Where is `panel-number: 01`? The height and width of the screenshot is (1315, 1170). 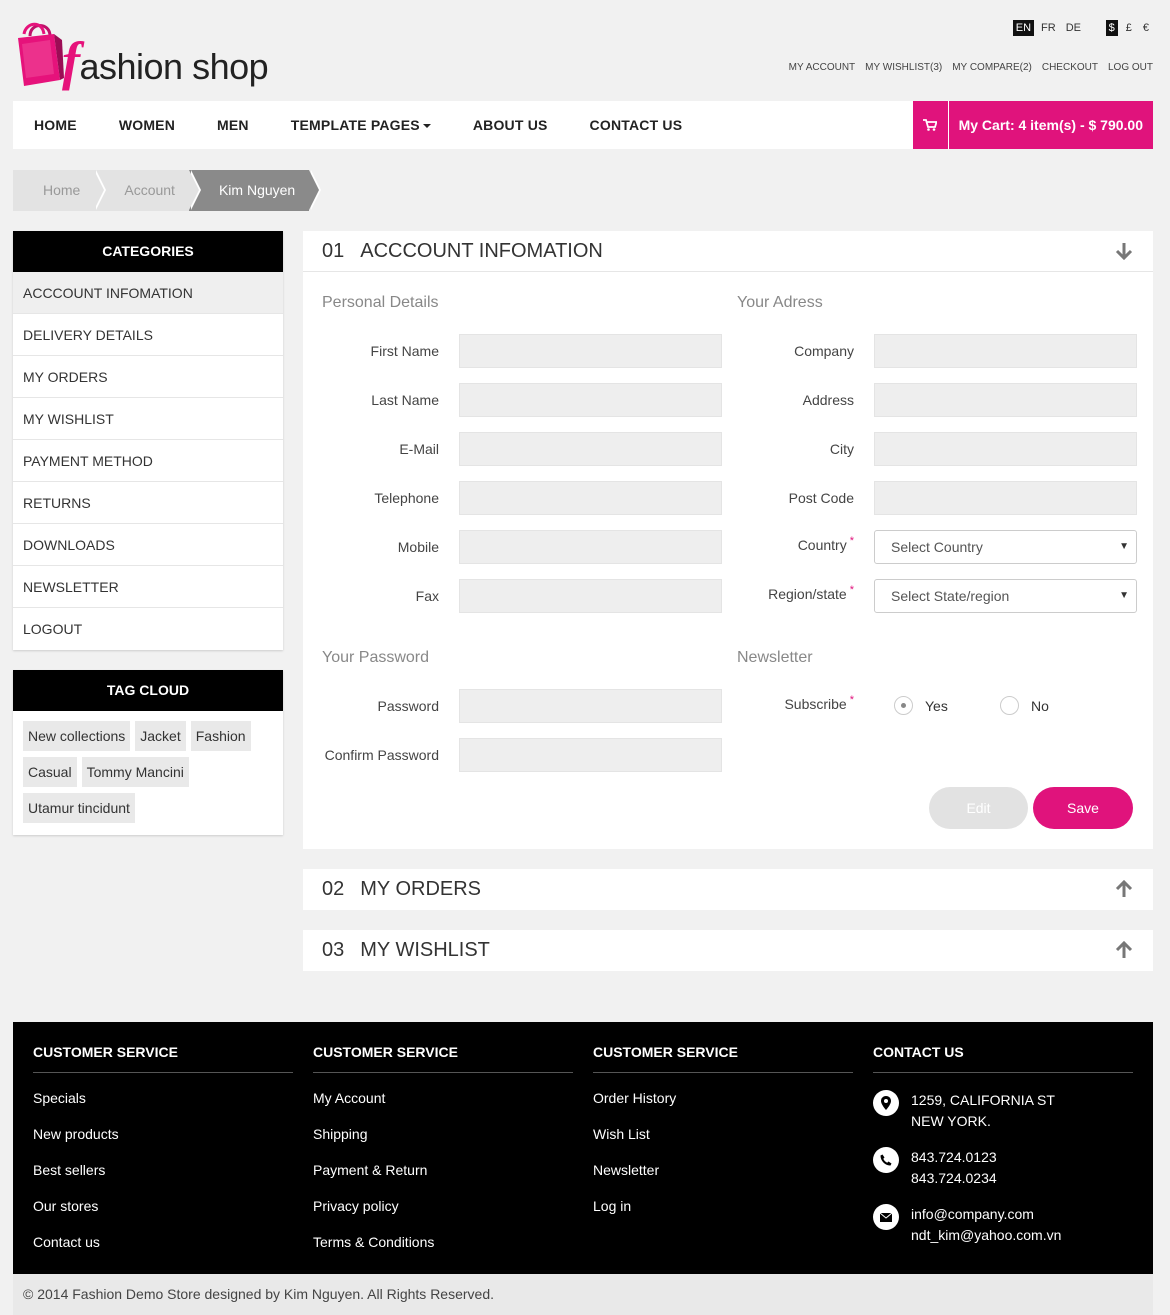 panel-number: 01 is located at coordinates (333, 250).